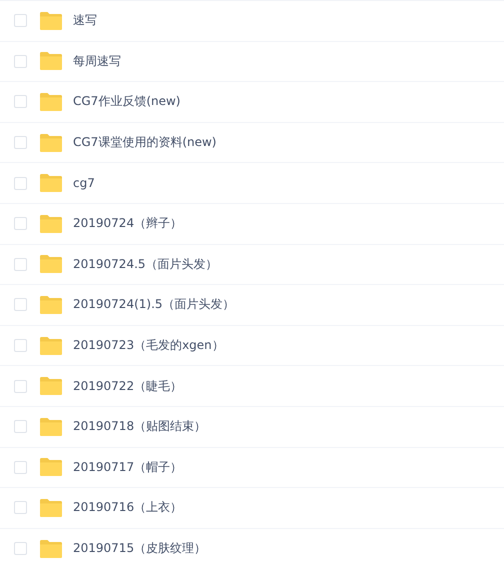  What do you see at coordinates (145, 264) in the screenshot?
I see `folder-name: 20190724.5（面片头发）` at bounding box center [145, 264].